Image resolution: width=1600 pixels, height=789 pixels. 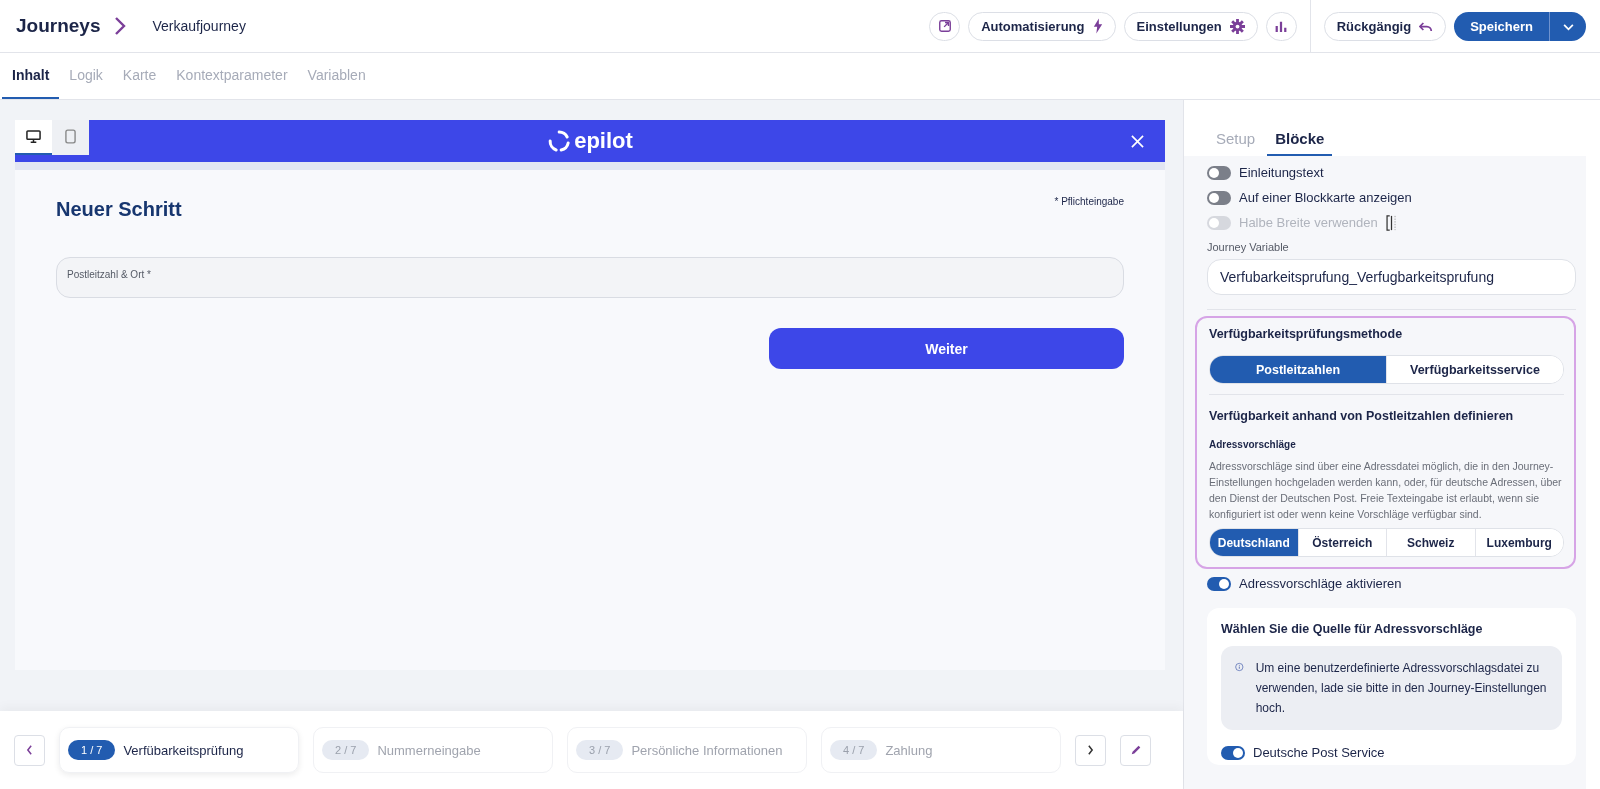 I want to click on phone-icon, so click(x=70, y=136).